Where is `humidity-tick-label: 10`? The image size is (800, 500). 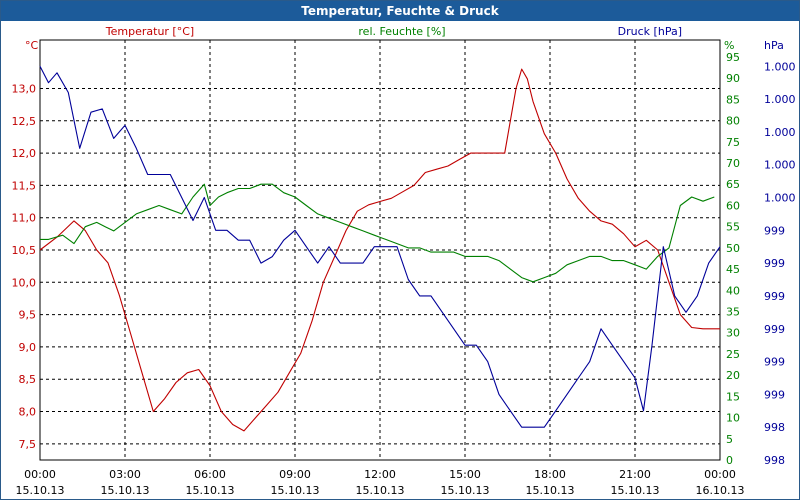
humidity-tick-label: 10 is located at coordinates (733, 418).